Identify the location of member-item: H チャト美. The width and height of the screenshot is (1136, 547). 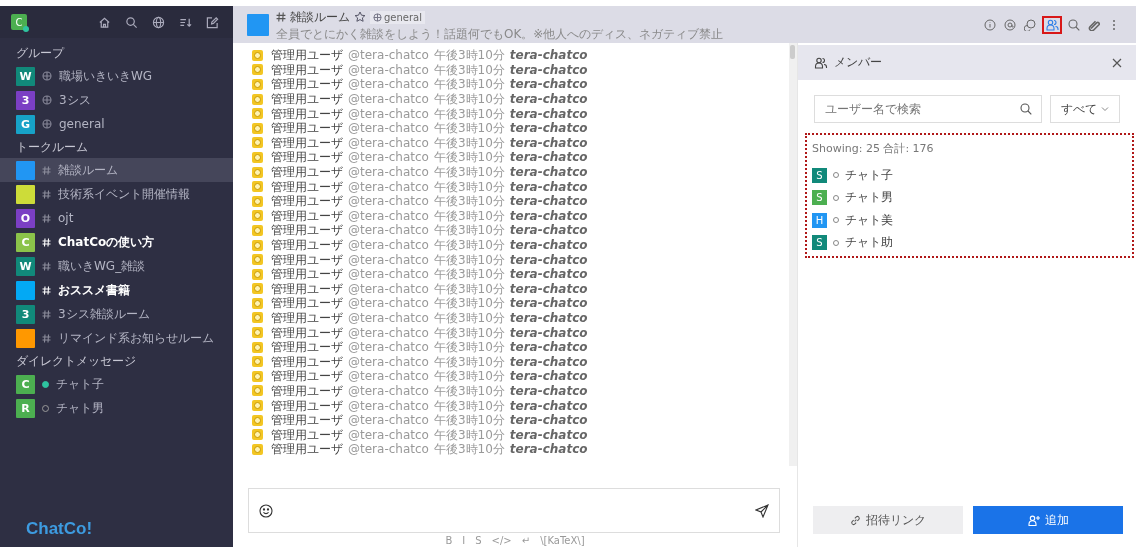
(972, 220).